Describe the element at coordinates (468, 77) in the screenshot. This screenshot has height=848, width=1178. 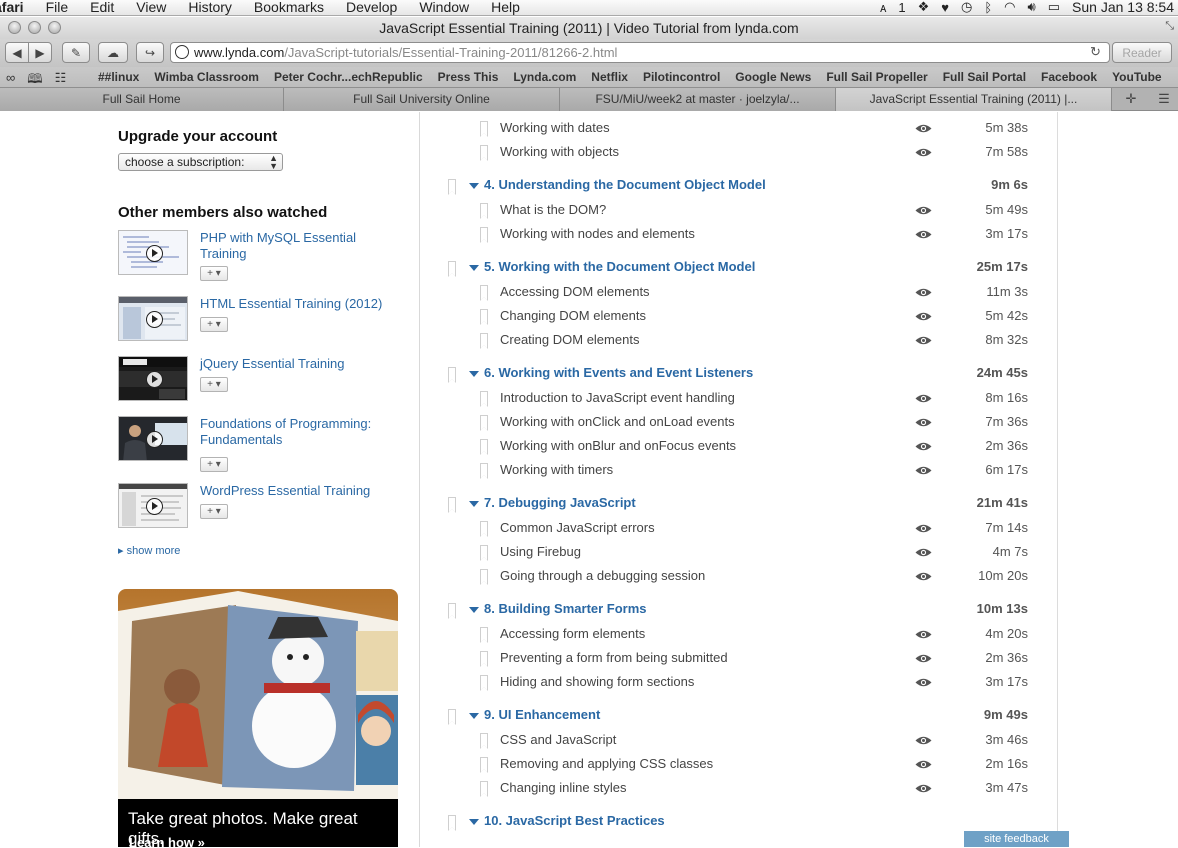
I see `bookmark-press-this: Press This` at that location.